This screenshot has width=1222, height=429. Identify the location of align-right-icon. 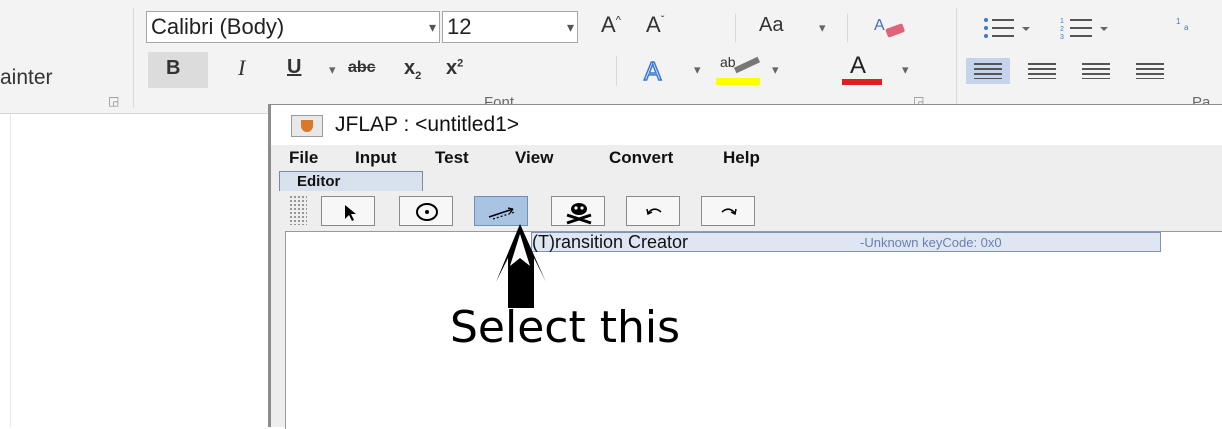
(1096, 71).